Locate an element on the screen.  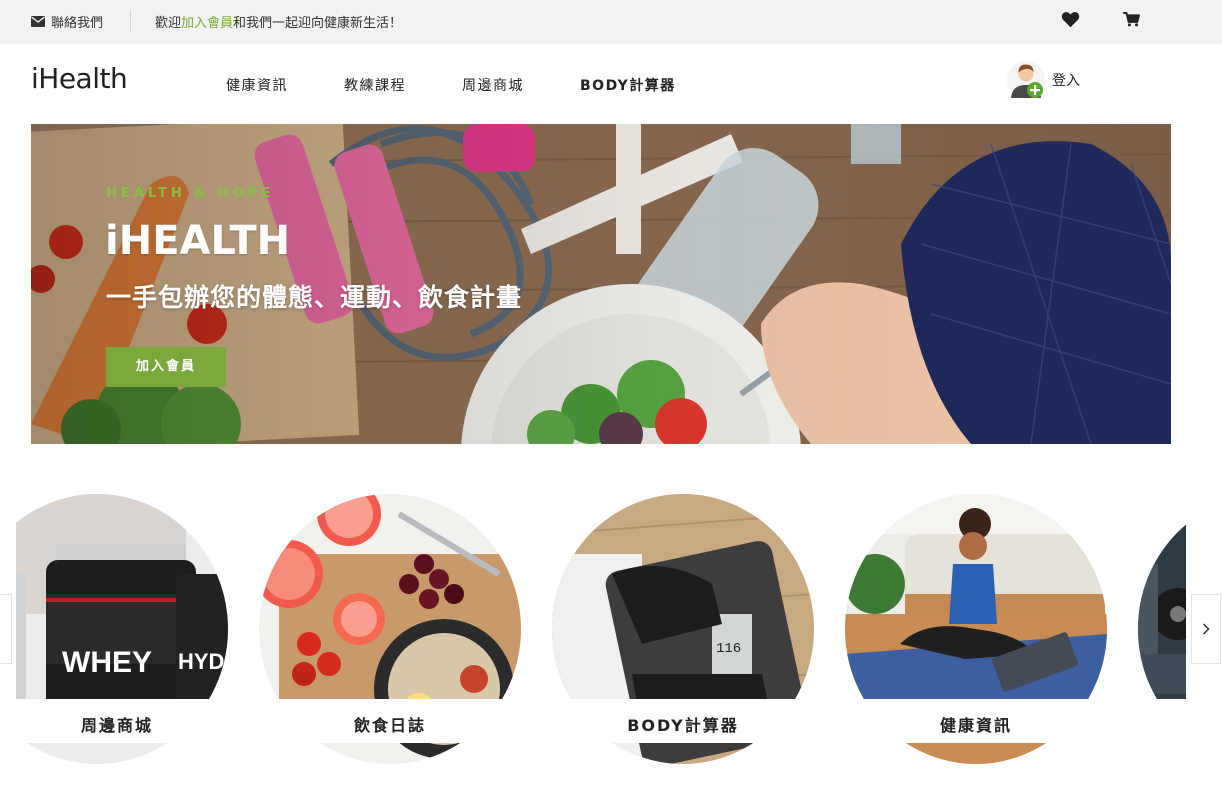
hero-title: iHEALTH is located at coordinates (198, 241).